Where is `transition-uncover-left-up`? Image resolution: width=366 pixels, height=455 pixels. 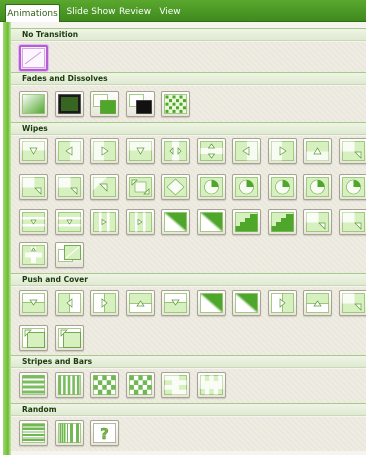
transition-uncover-left-up is located at coordinates (246, 222).